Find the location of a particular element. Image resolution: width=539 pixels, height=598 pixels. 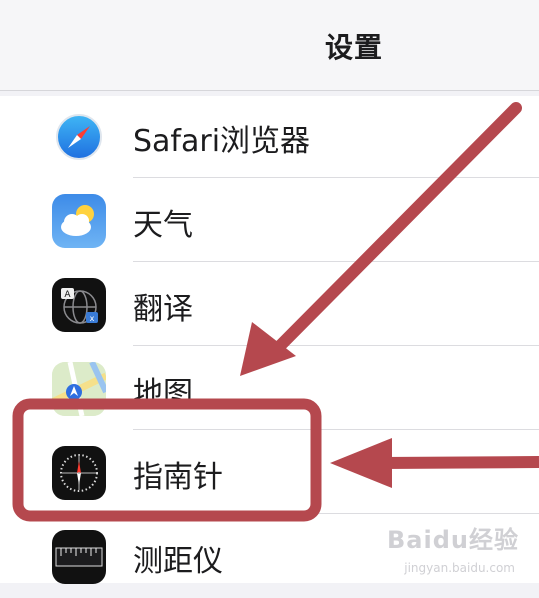

list-item-label: 翻译 is located at coordinates (163, 309).